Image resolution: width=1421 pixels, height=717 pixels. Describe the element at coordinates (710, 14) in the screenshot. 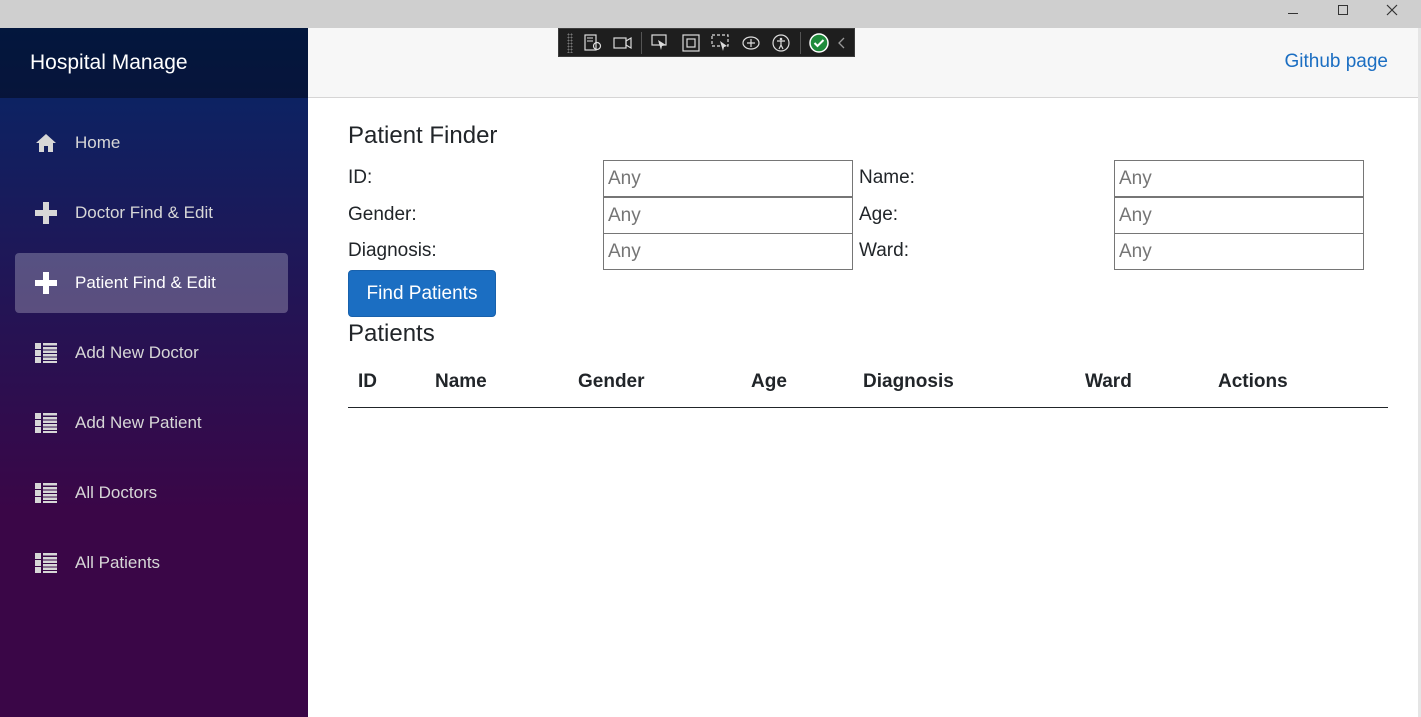

I see `window-titlebar` at that location.